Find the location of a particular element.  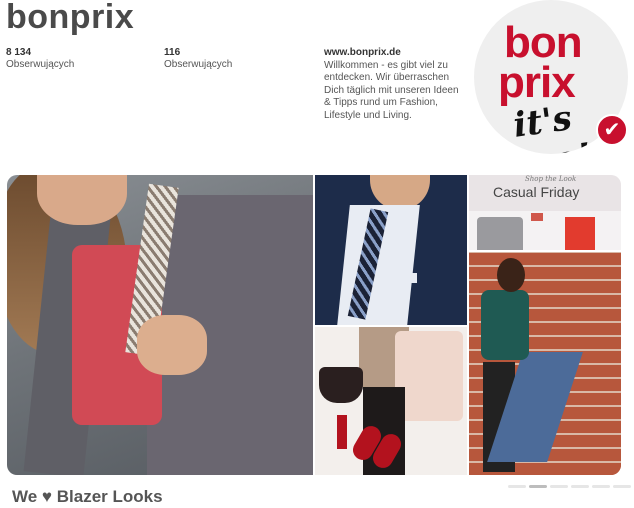

page-indicator is located at coordinates (569, 486).